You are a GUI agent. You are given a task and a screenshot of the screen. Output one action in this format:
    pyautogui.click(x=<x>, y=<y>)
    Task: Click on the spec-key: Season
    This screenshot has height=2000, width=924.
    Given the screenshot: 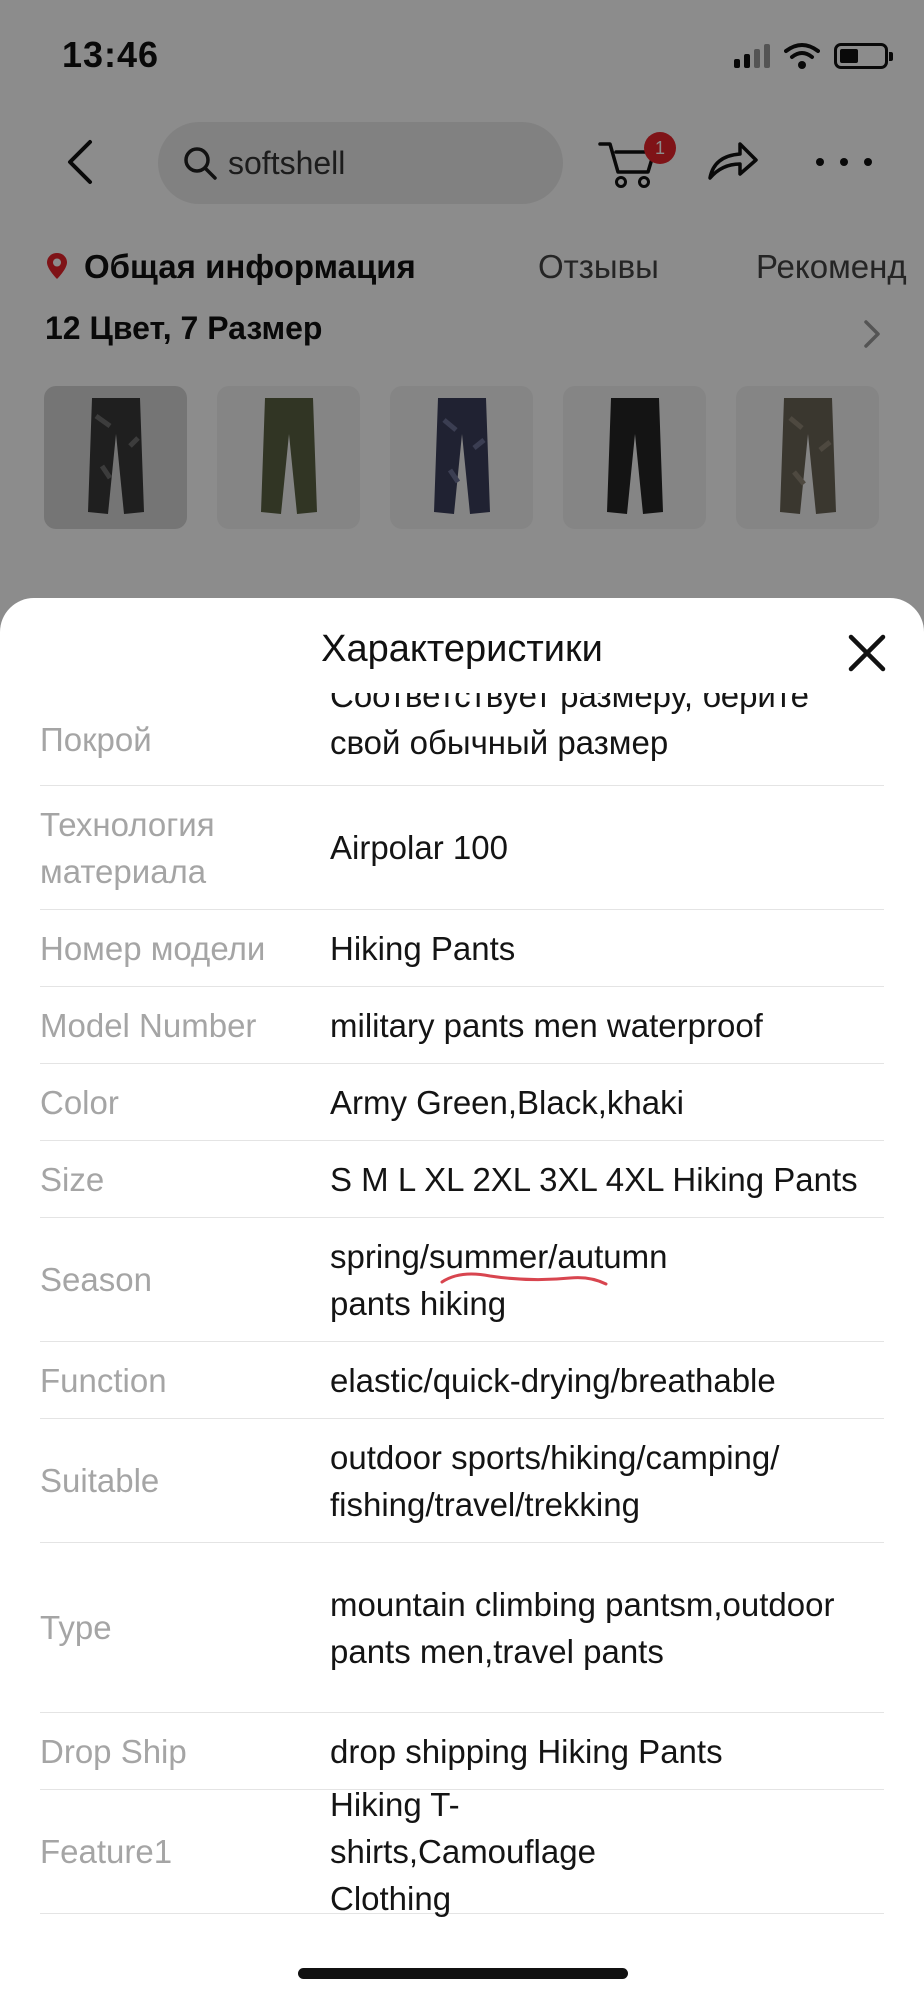 What is the action you would take?
    pyautogui.click(x=96, y=1279)
    